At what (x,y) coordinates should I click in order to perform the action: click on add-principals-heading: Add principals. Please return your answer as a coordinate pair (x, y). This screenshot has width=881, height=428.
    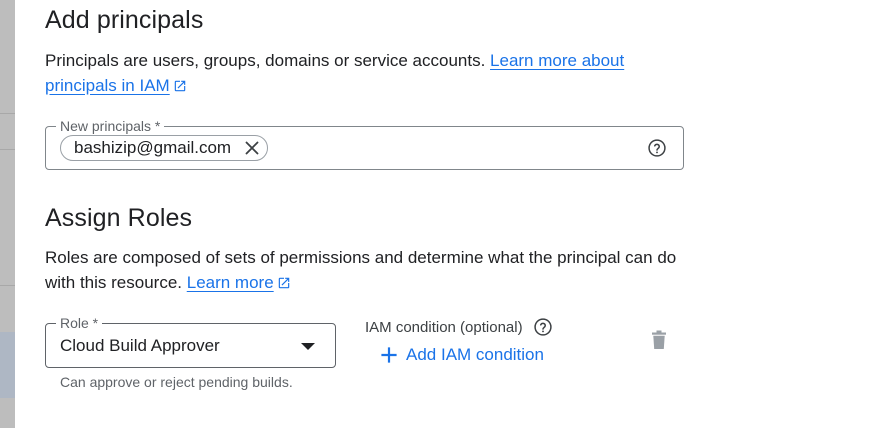
    Looking at the image, I should click on (124, 20).